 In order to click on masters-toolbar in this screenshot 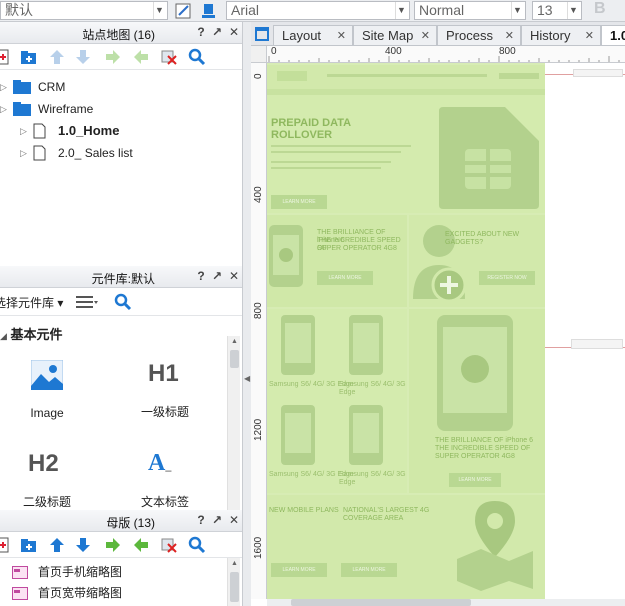, I will do `click(121, 545)`.